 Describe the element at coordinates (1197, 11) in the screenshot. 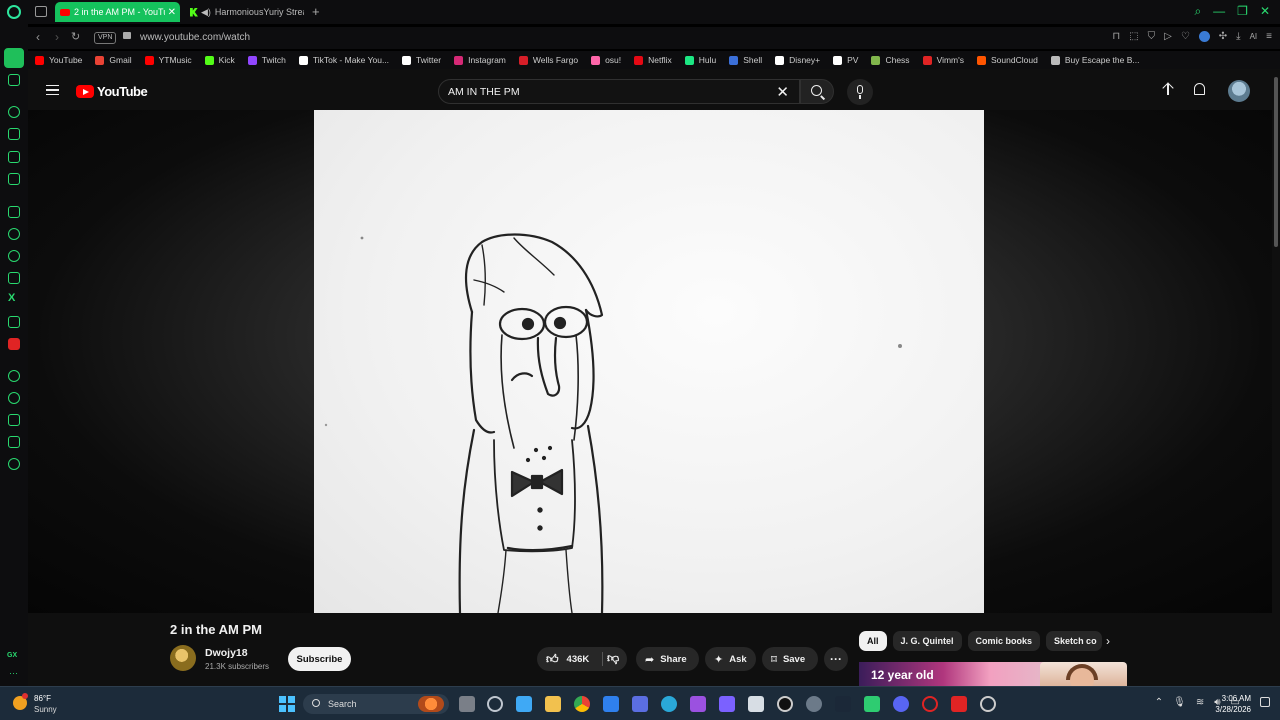

I see `search-tabs-icon: ⌕` at that location.